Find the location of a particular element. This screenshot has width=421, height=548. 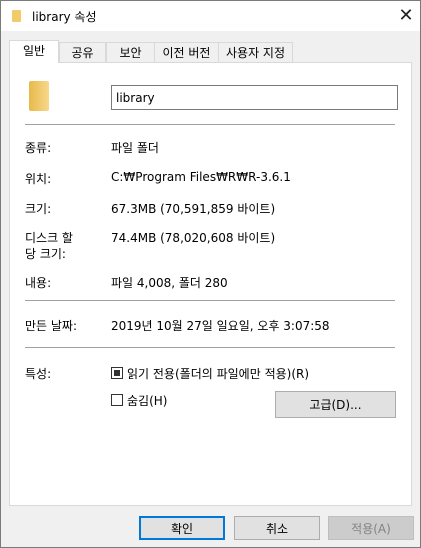

created-value: 2019년 10월 27일 일요일, 오후 3:07:58 is located at coordinates (220, 326).